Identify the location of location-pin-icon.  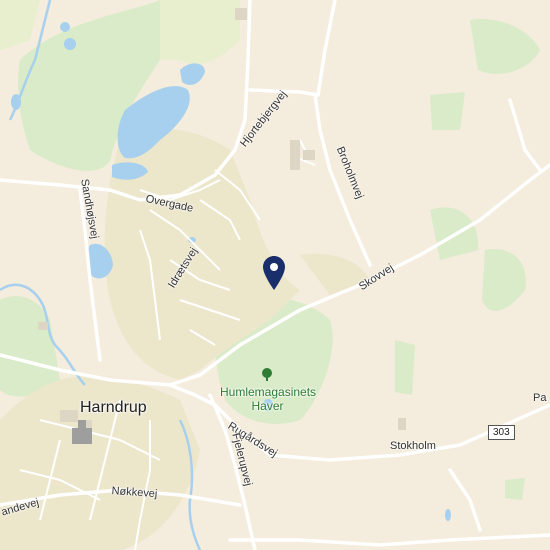
(274, 275).